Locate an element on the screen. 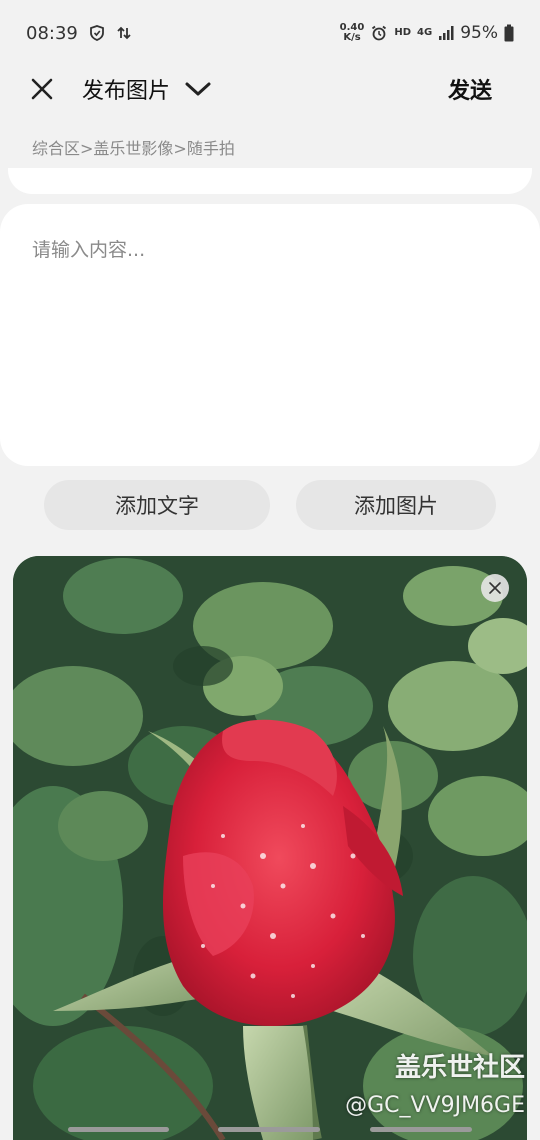 The image size is (540, 1140). watermark-title: 盖乐世社区 is located at coordinates (459, 1068).